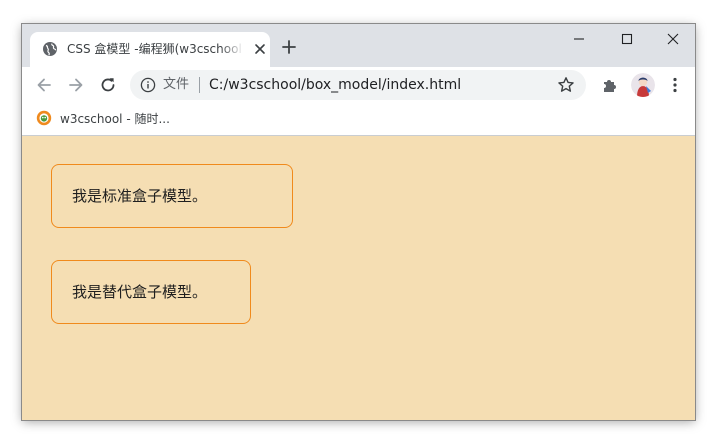  Describe the element at coordinates (199, 85) in the screenshot. I see `address-separator` at that location.